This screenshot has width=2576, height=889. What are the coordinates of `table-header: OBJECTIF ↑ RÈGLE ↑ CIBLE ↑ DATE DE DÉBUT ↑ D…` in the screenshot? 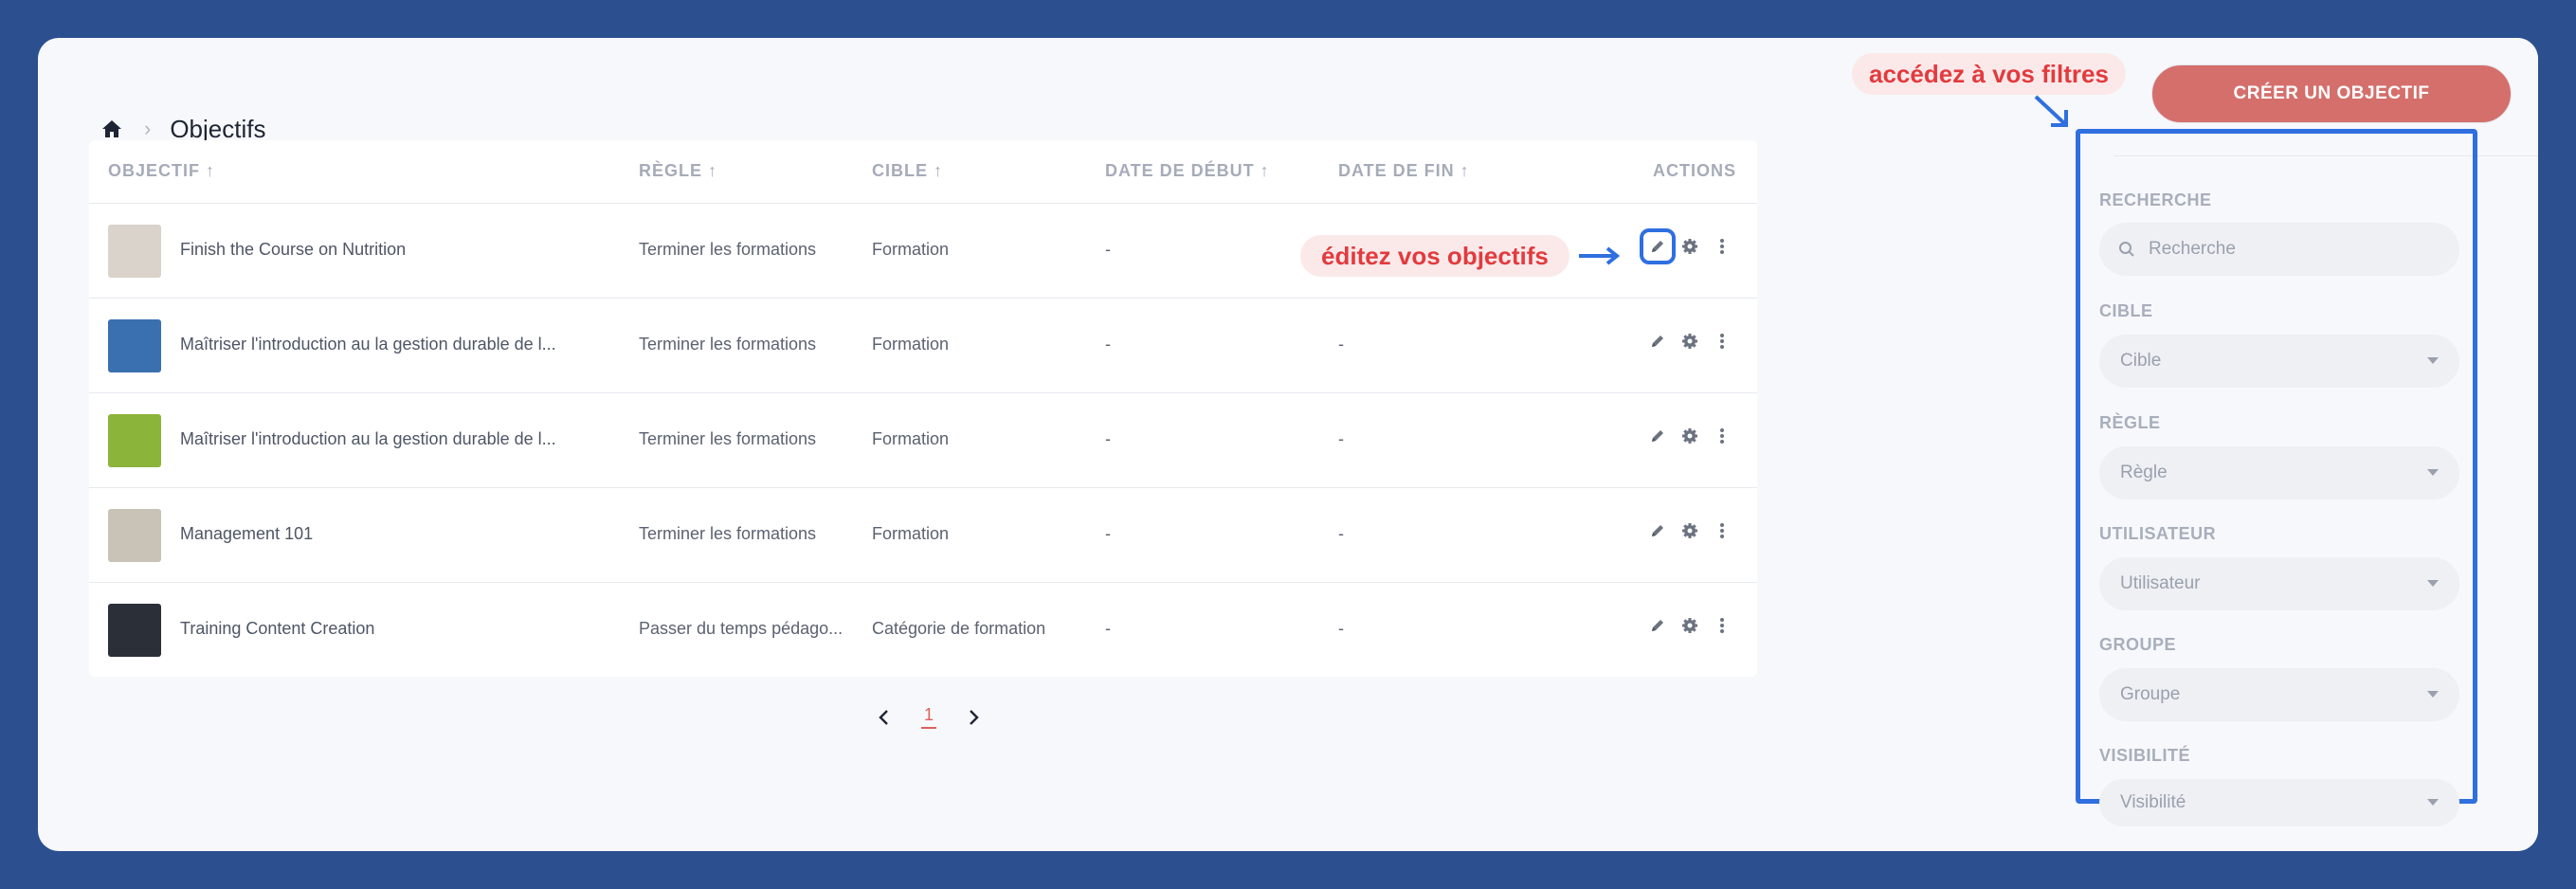 It's located at (923, 172).